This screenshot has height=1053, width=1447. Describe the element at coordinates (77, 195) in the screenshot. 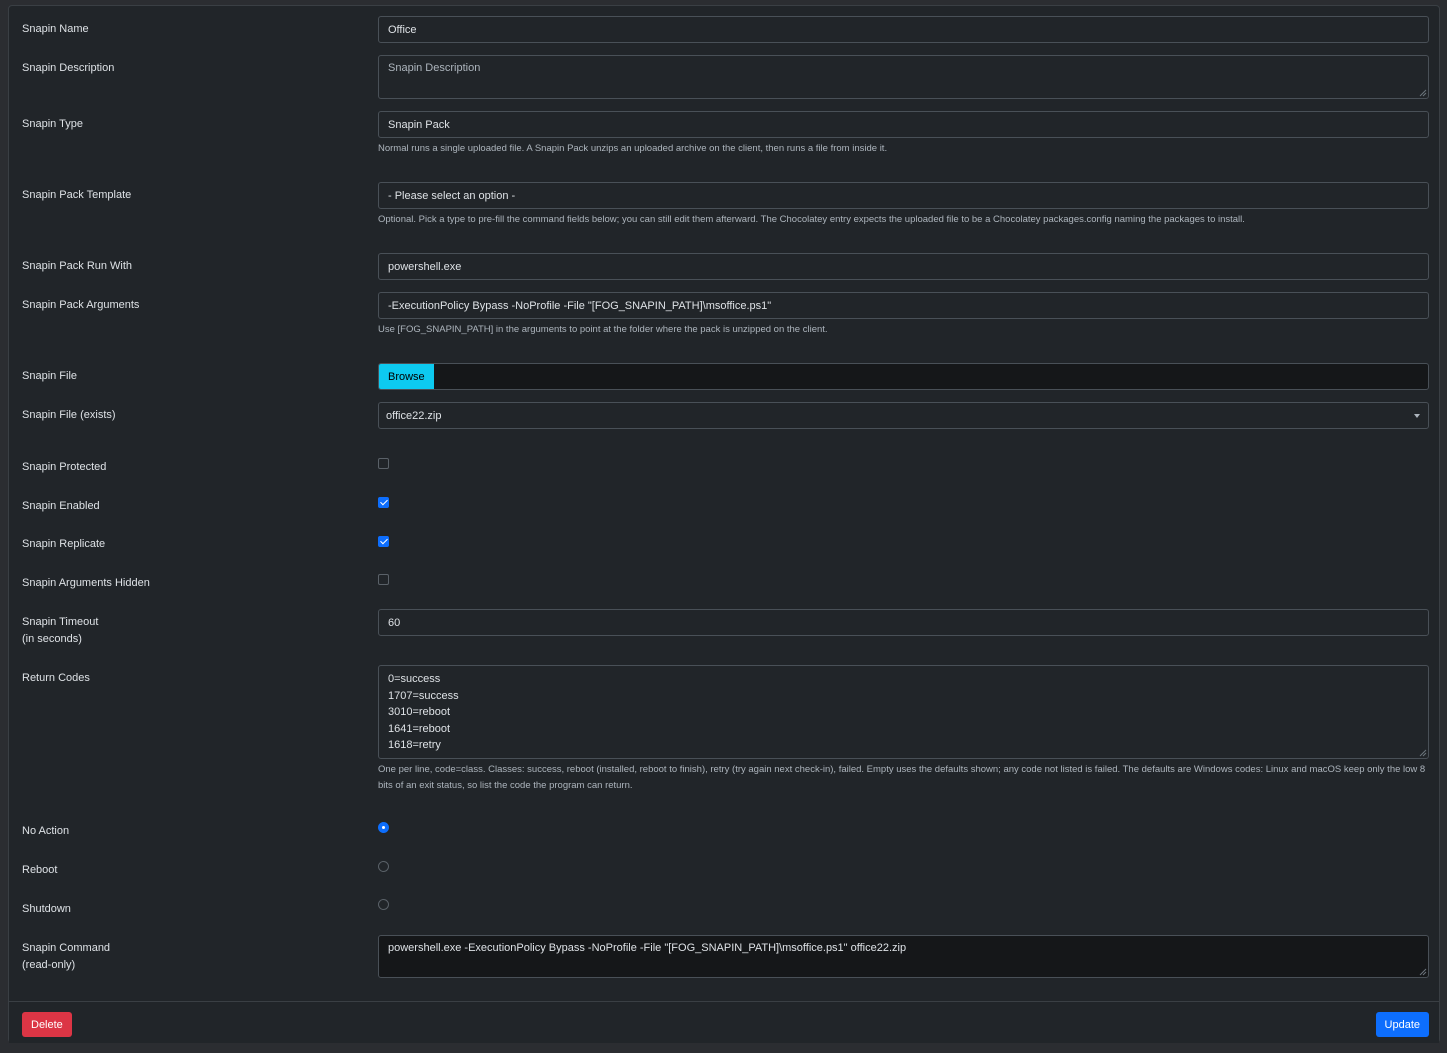

I see `snapin-pack-template-label: Snapin Pack Template` at that location.